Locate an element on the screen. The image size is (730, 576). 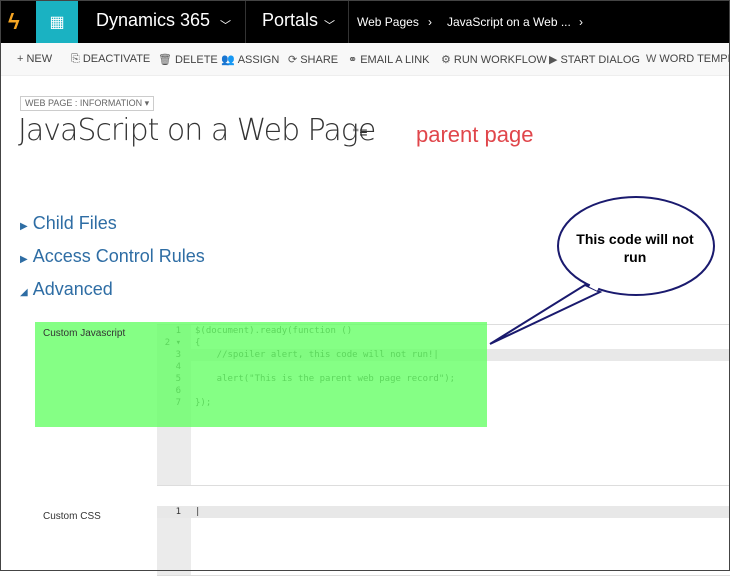
callout-text: This code will not run is located at coordinates (635, 248).